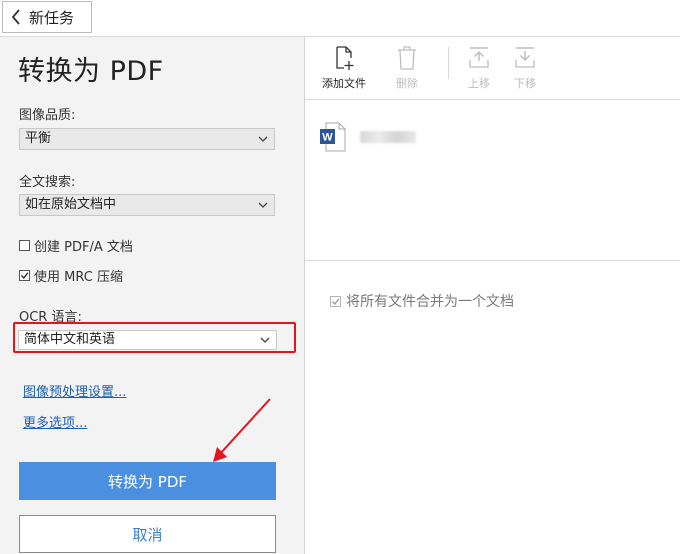 The image size is (680, 554). Describe the element at coordinates (407, 58) in the screenshot. I see `trash-icon` at that location.